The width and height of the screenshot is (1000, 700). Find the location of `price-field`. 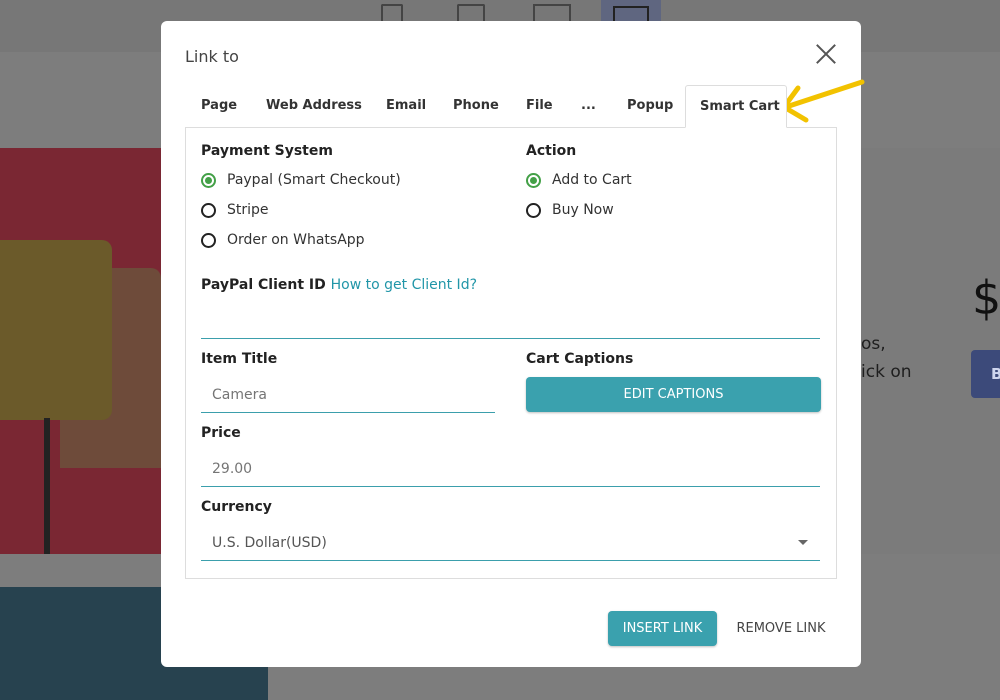

price-field is located at coordinates (510, 469).